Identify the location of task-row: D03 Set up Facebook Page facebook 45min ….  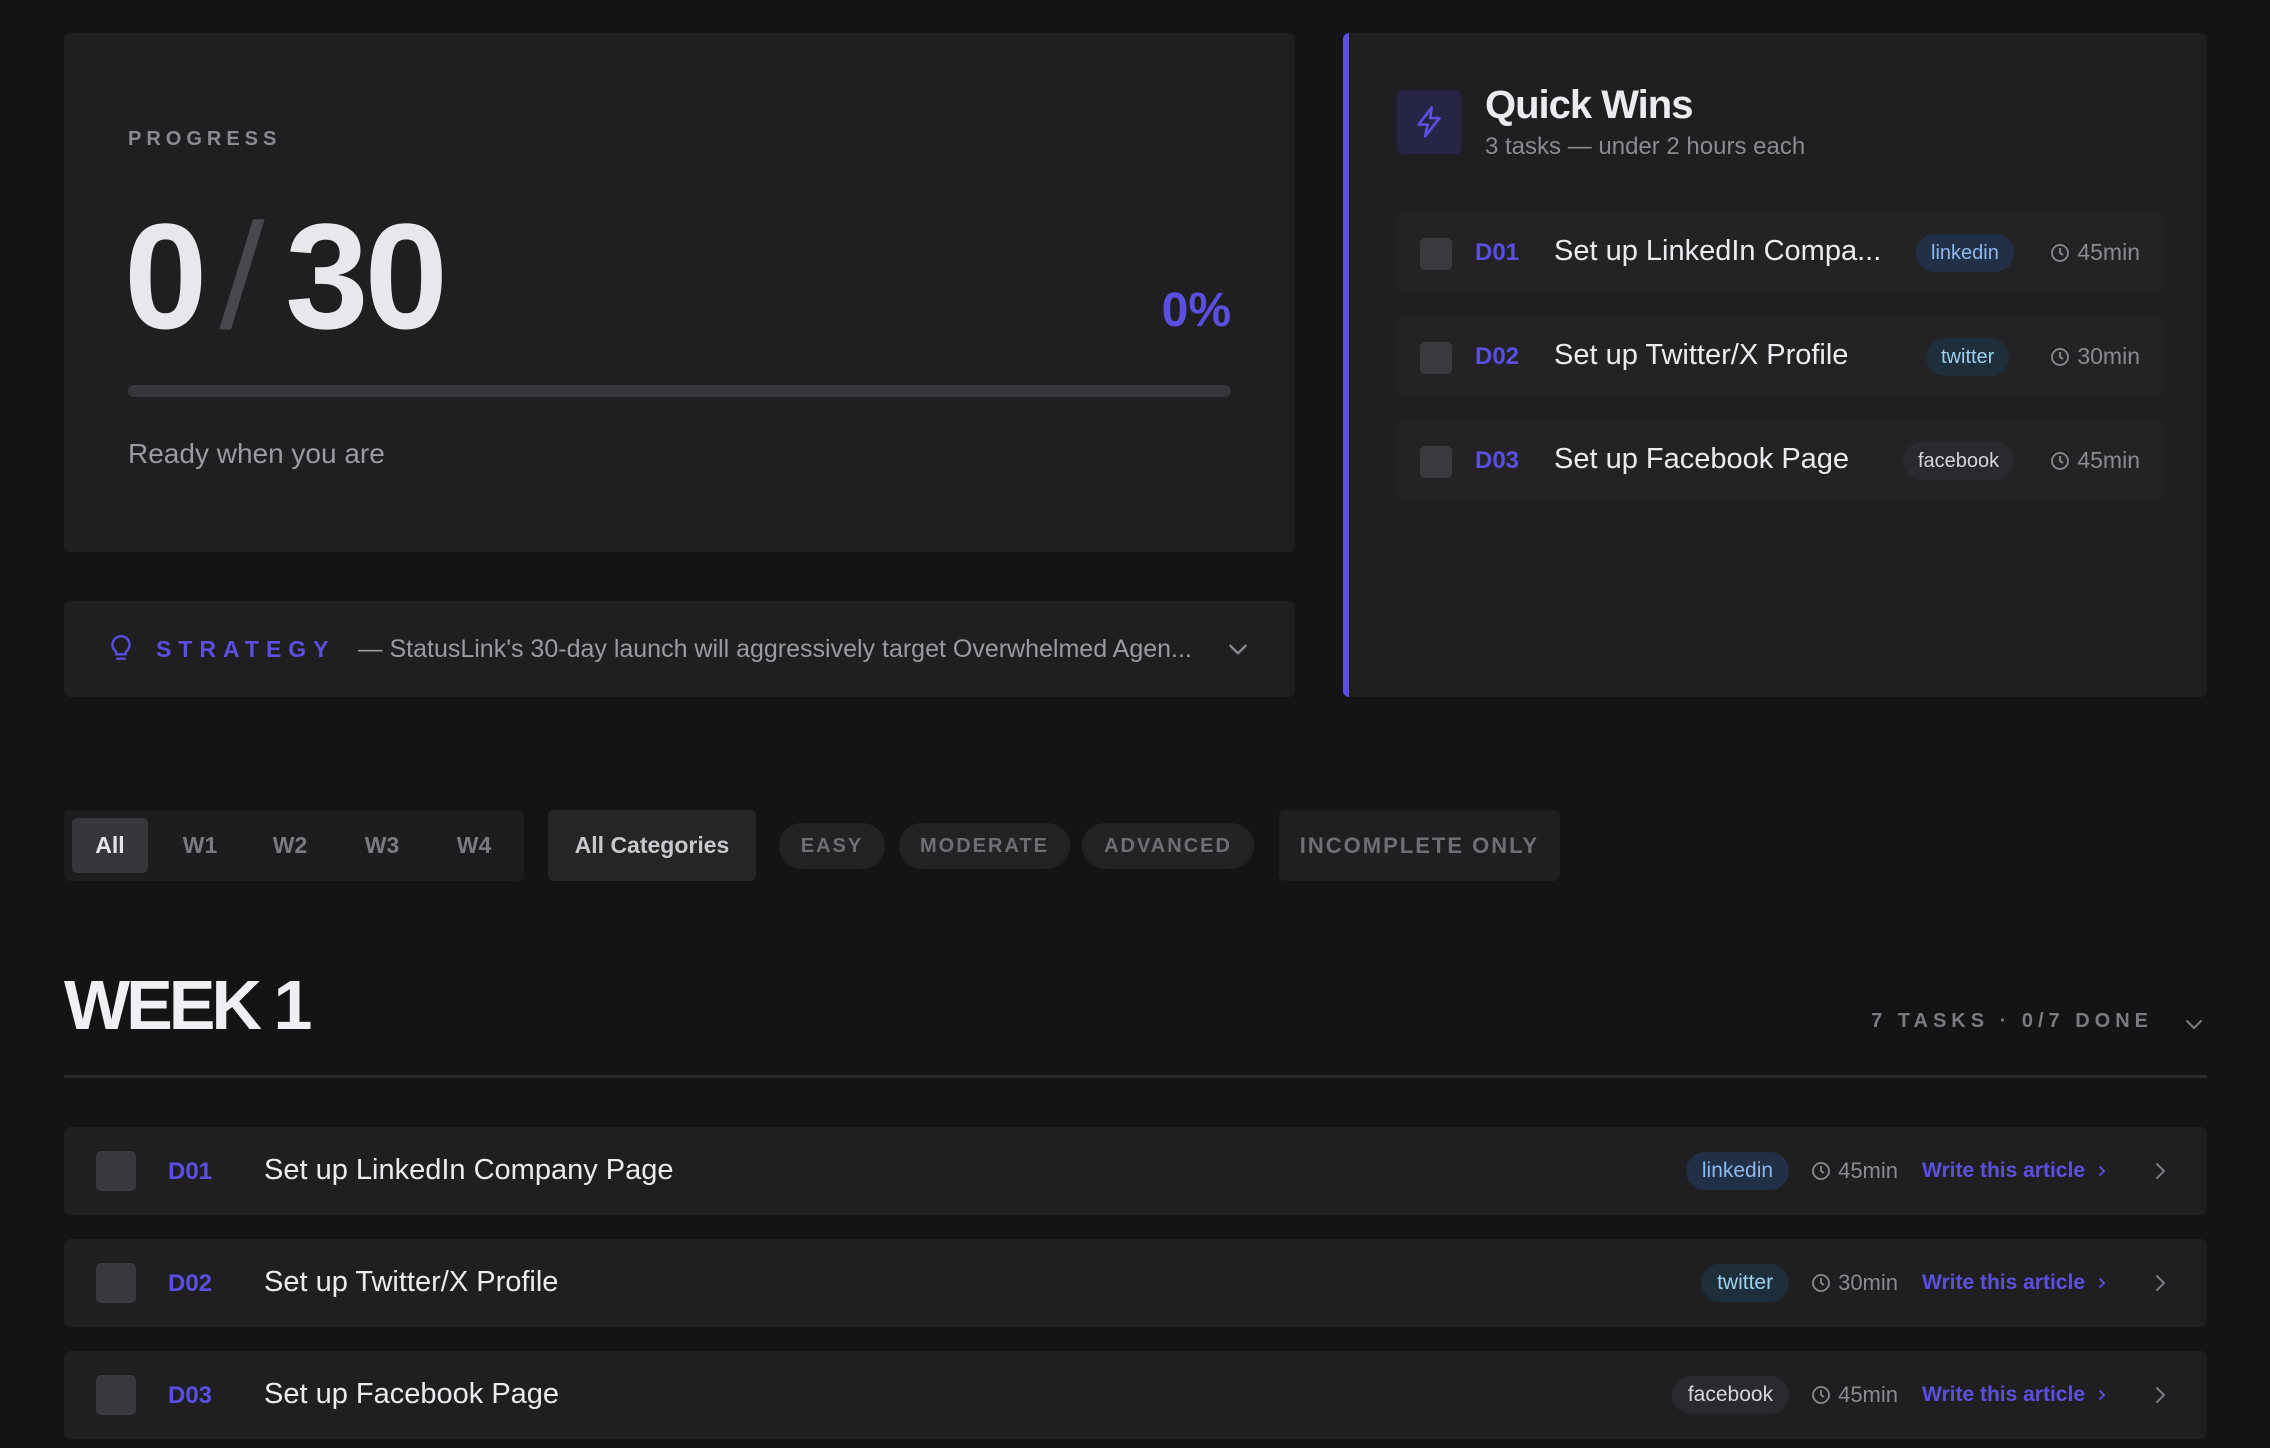
(1135, 1395).